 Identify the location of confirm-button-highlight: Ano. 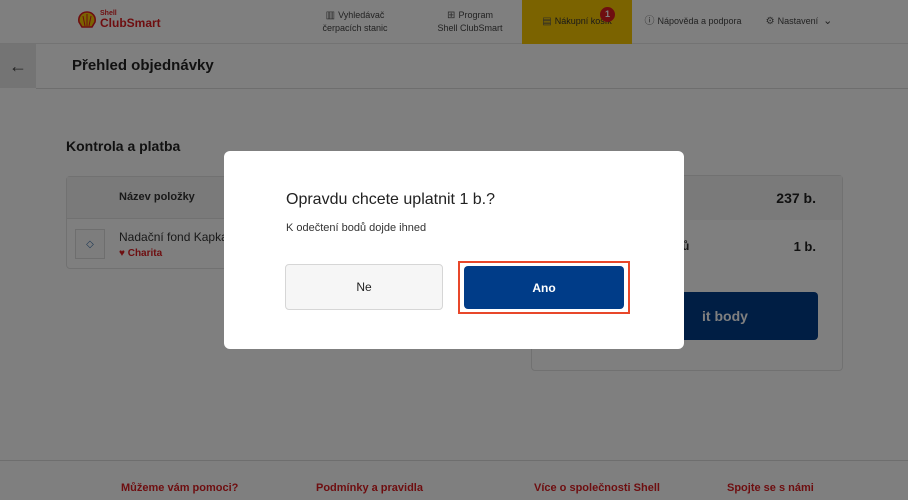
(544, 287).